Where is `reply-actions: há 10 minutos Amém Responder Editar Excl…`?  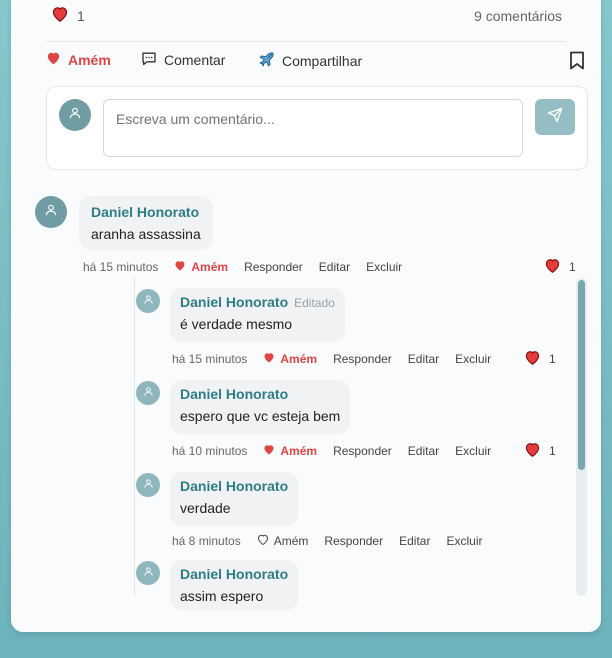
reply-actions: há 10 minutos Amém Responder Editar Excl… is located at coordinates (331, 451).